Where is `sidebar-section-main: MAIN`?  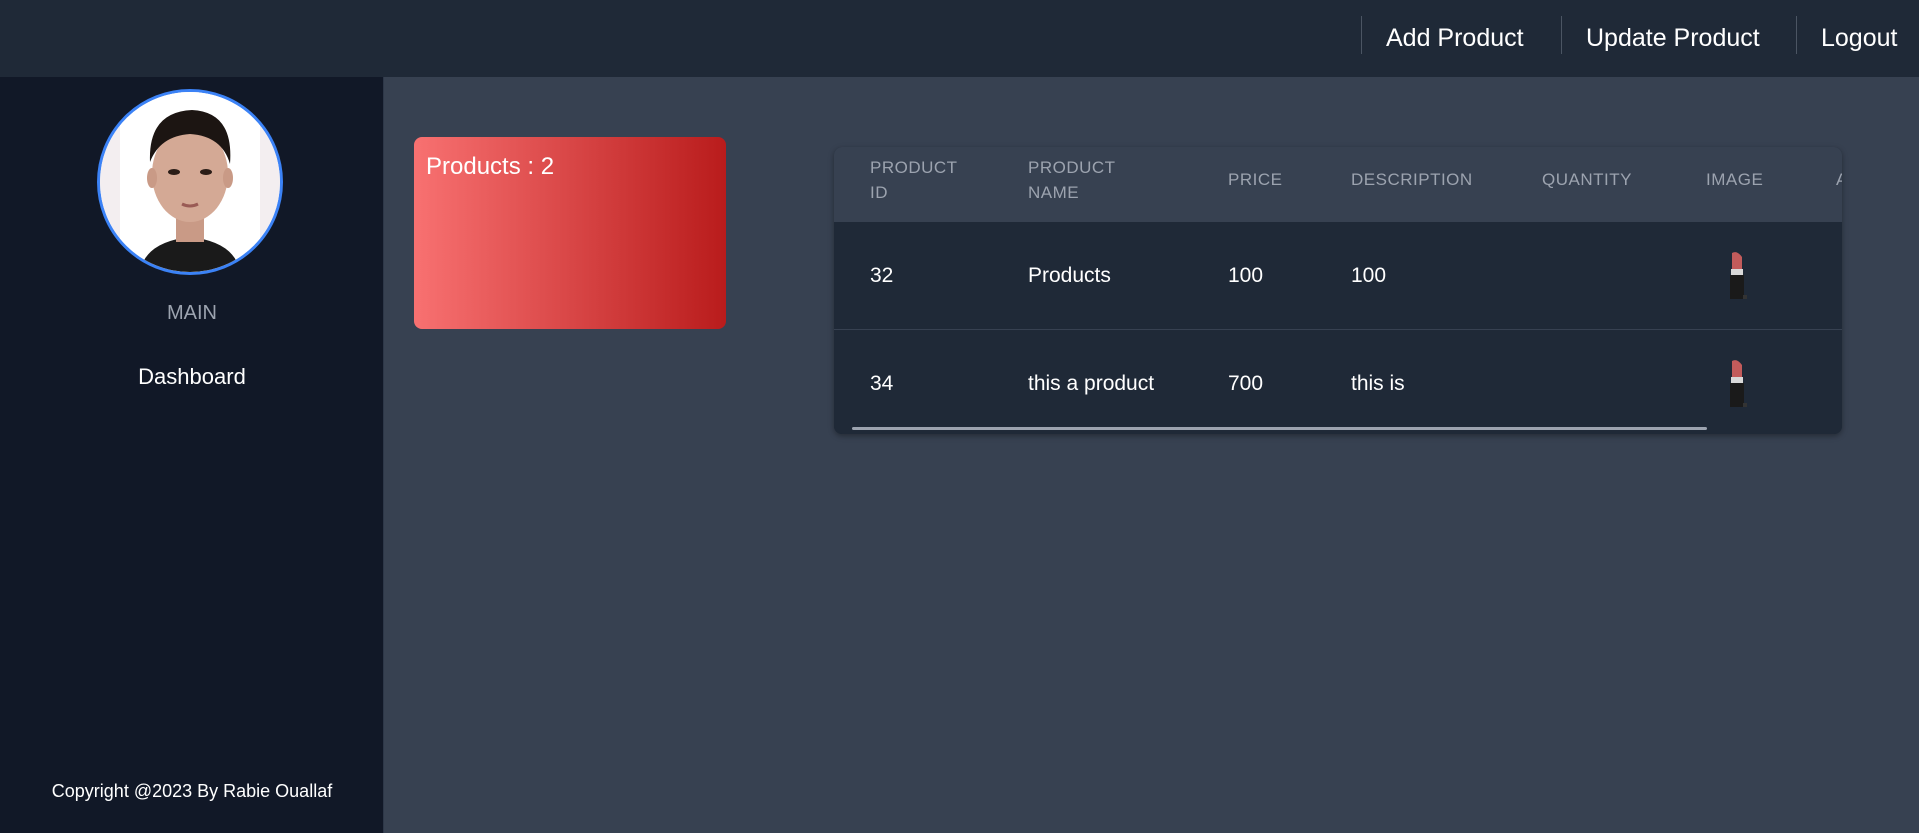 sidebar-section-main: MAIN is located at coordinates (192, 313).